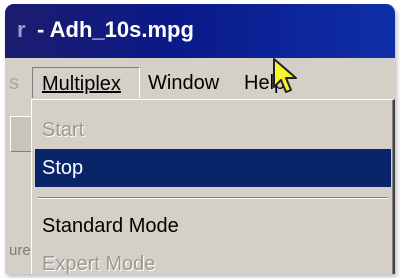  What do you see at coordinates (99, 263) in the screenshot?
I see `menu-item-expert-mode-label: Expert Mode` at bounding box center [99, 263].